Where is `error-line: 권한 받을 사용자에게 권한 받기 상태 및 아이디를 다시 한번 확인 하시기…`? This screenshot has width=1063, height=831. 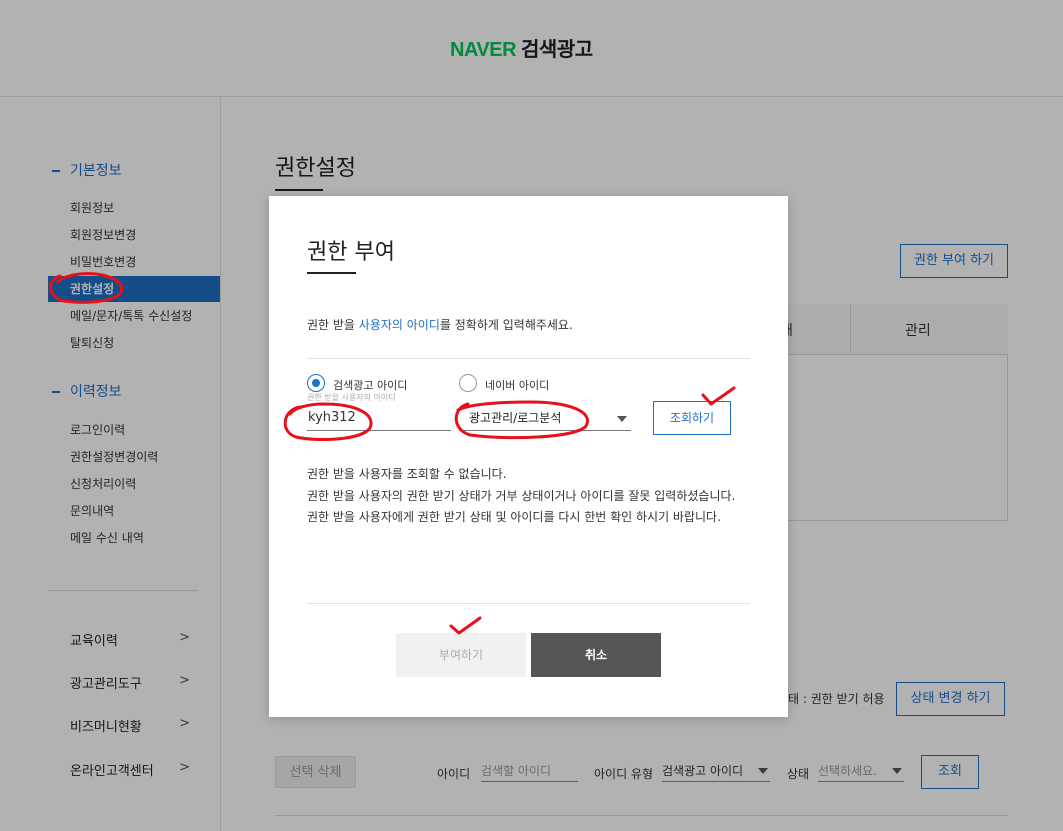 error-line: 권한 받을 사용자에게 권한 받기 상태 및 아이디를 다시 한번 확인 하시기… is located at coordinates (514, 517).